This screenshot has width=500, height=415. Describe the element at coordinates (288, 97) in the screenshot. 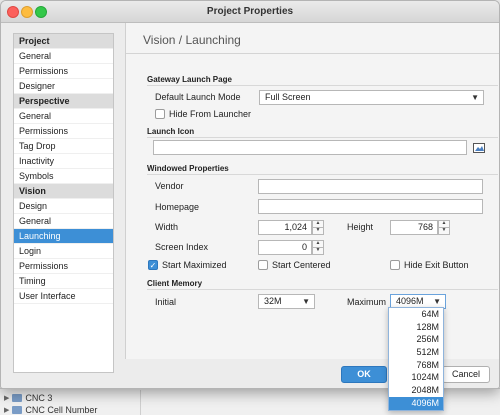

I see `launch-mode-value: Full Screen` at that location.